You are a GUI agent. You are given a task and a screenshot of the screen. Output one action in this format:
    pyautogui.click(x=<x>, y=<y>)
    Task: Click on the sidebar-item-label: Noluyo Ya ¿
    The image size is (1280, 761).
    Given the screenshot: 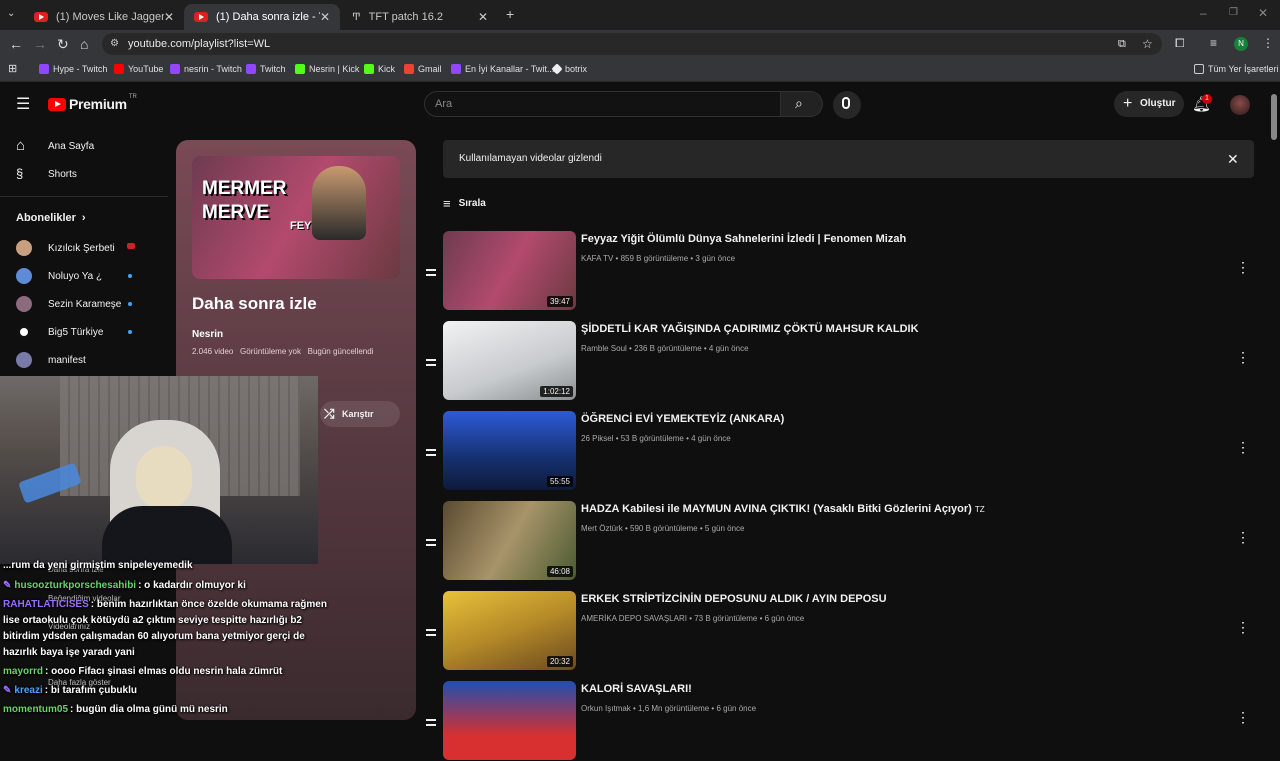 What is the action you would take?
    pyautogui.click(x=75, y=276)
    